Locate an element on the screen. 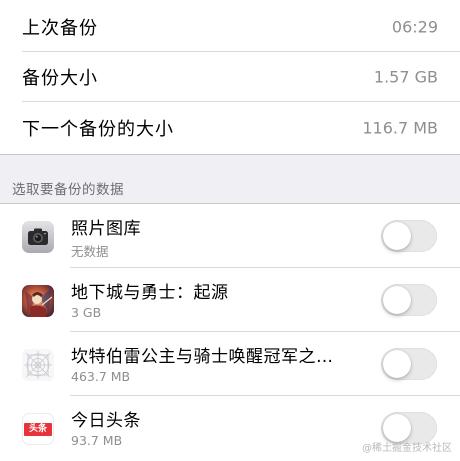 This screenshot has width=460, height=461. next-backup-size-value: 116.7 MB is located at coordinates (400, 128).